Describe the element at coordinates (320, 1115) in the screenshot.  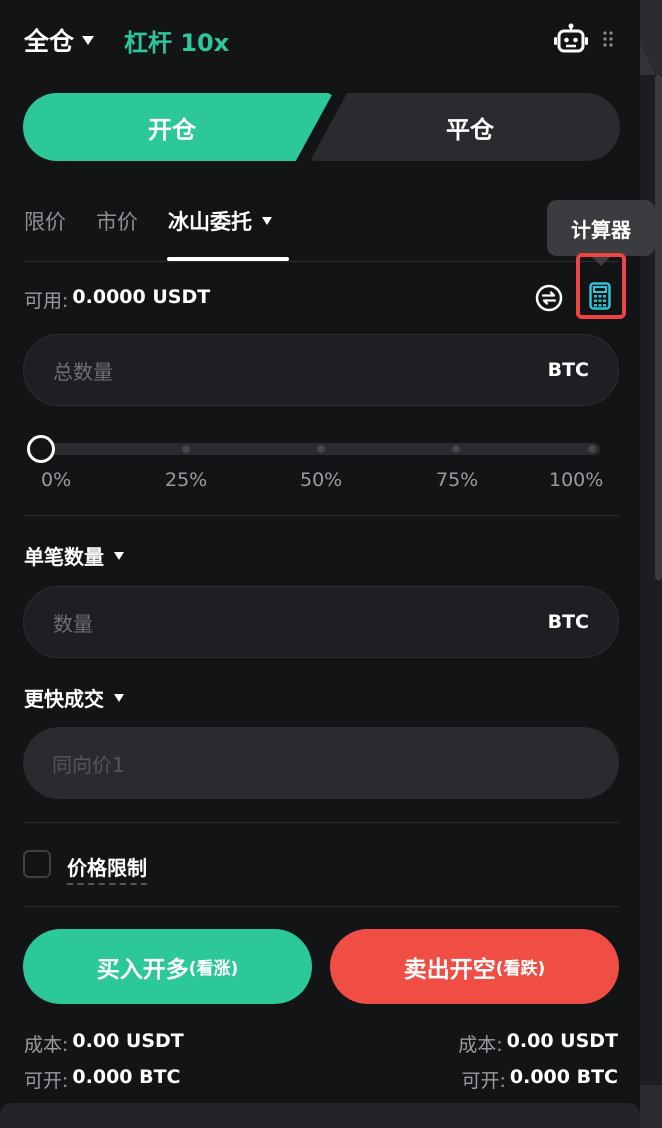
I see `bottom-bar` at that location.